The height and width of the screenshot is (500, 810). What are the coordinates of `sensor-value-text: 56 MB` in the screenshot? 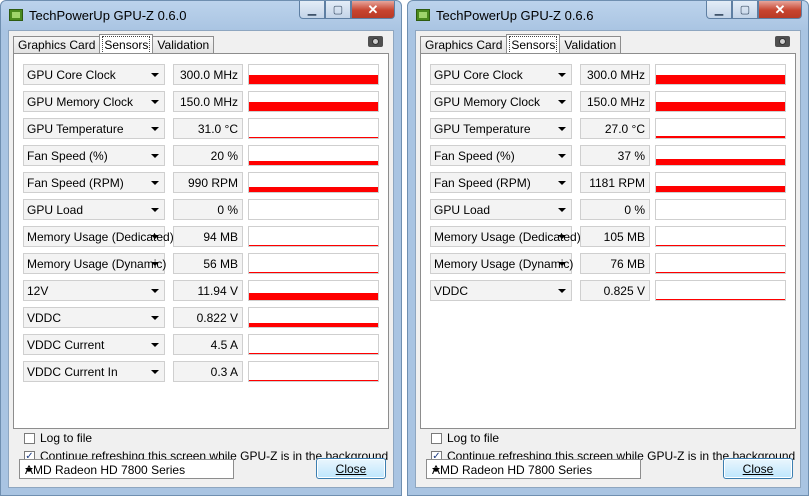 It's located at (220, 264).